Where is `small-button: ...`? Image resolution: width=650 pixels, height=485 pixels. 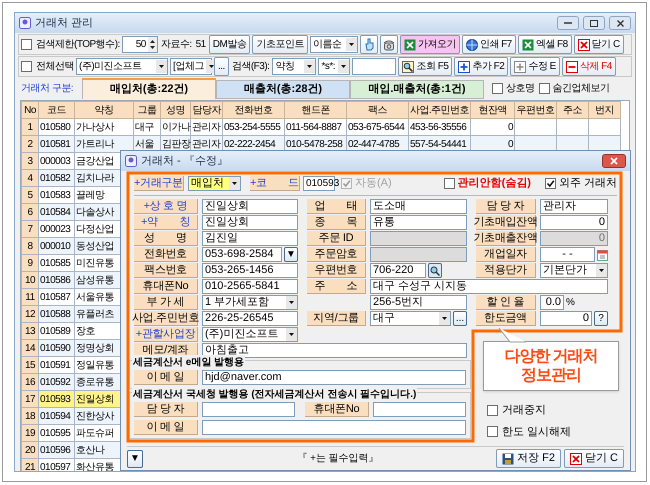 small-button: ... is located at coordinates (460, 318).